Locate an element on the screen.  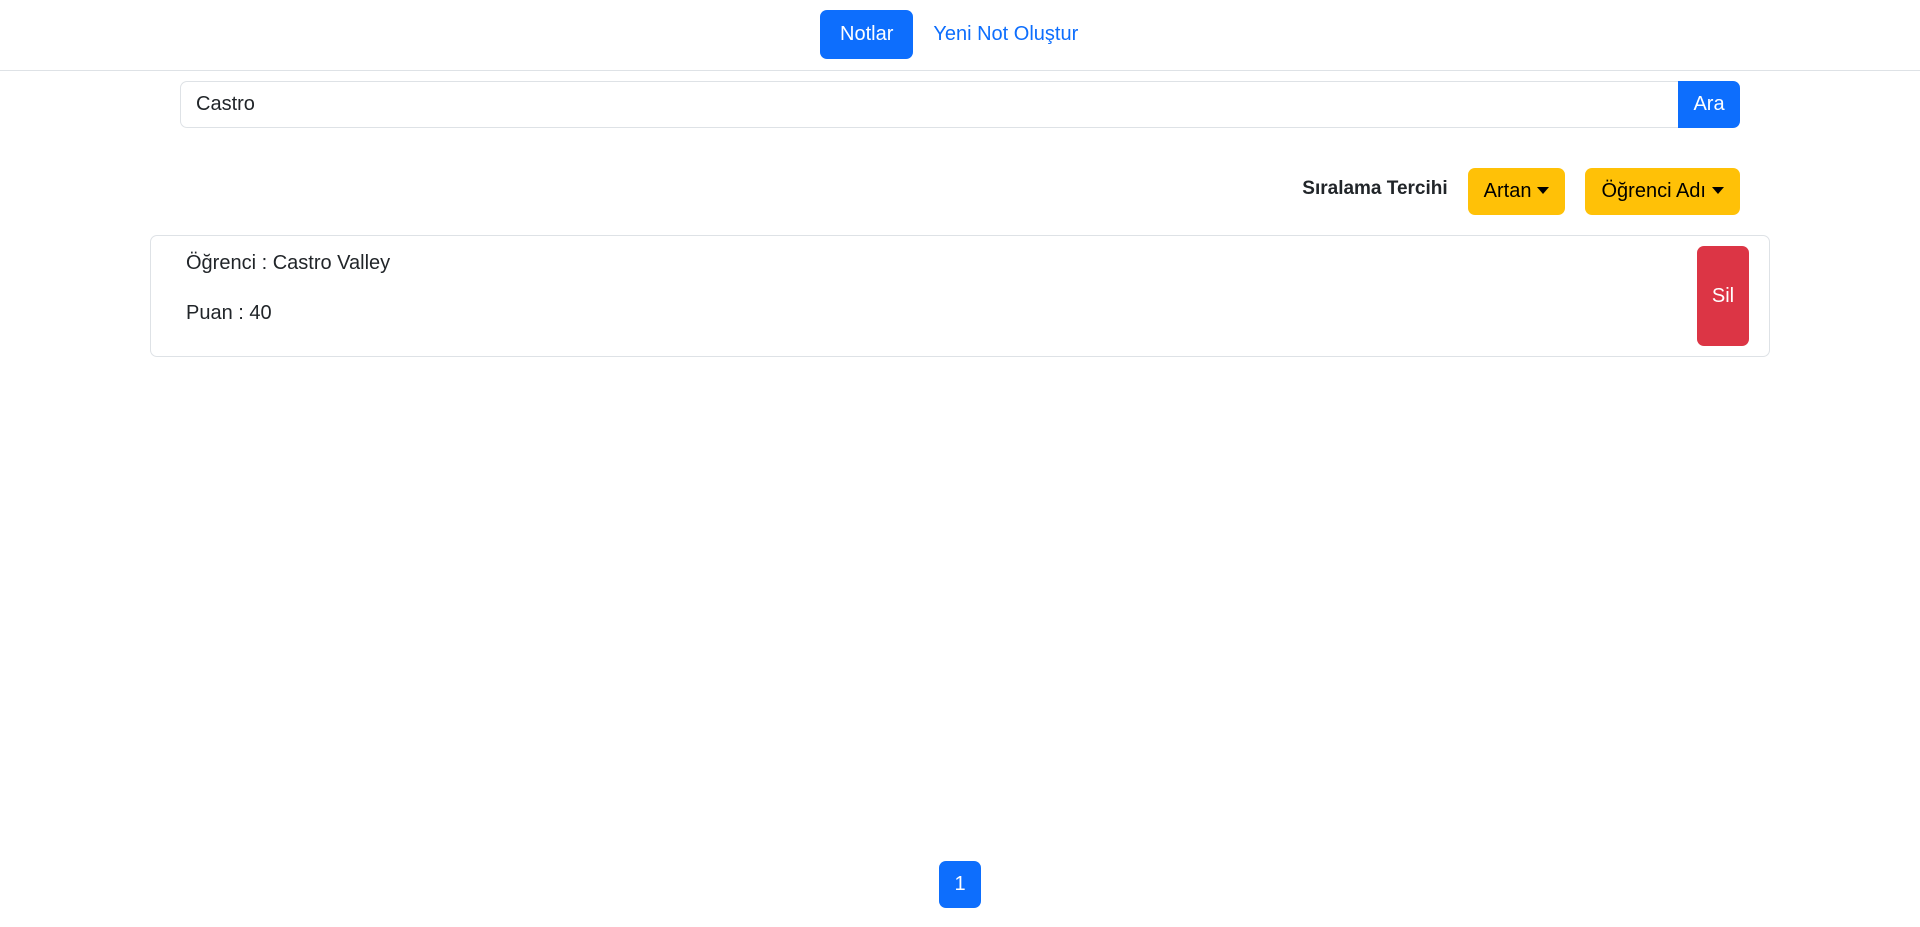
nav-tabs: Notlar Yeni Not Oluştur is located at coordinates (959, 34).